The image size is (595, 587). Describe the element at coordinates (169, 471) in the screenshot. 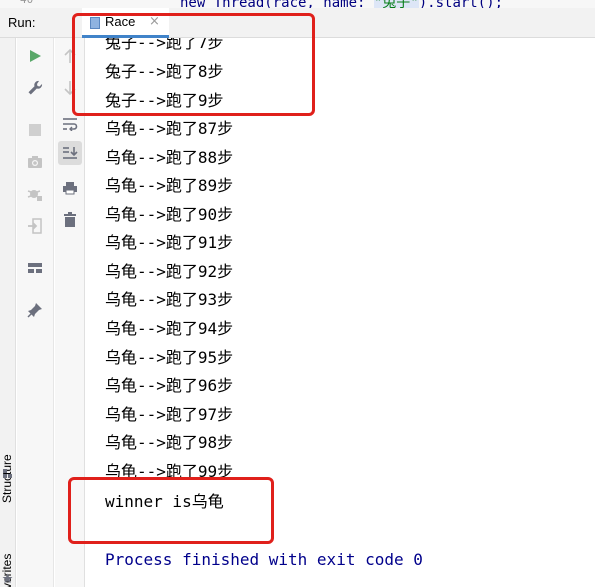

I see `console-line: 乌龟-->跑了99步` at that location.